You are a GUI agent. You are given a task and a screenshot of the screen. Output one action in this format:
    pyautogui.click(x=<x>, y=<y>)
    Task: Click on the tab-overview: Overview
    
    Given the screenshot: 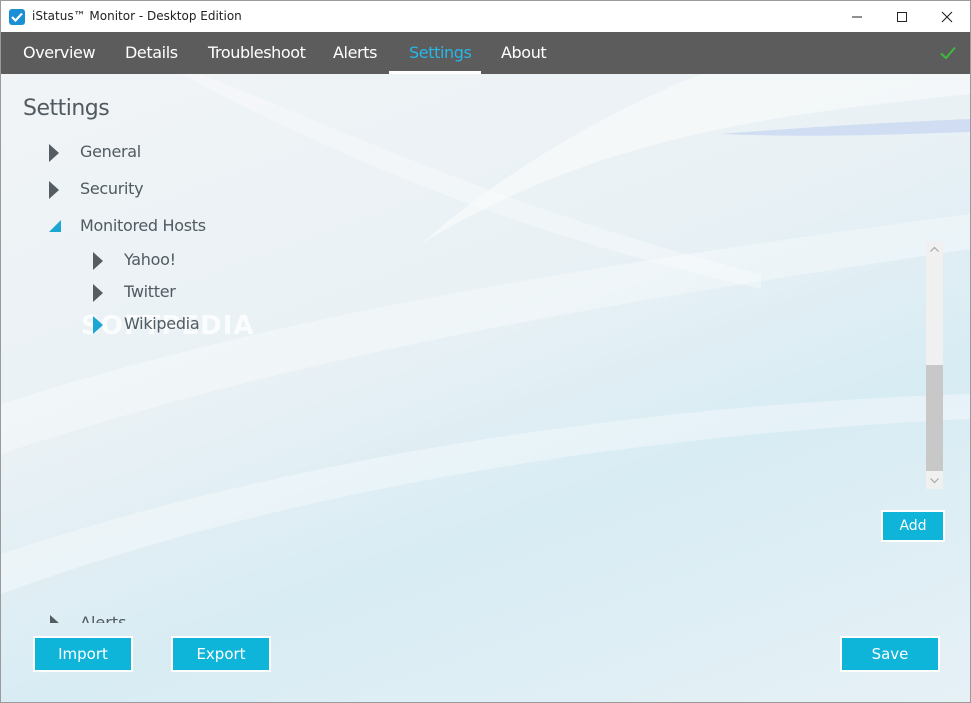 What is the action you would take?
    pyautogui.click(x=59, y=53)
    